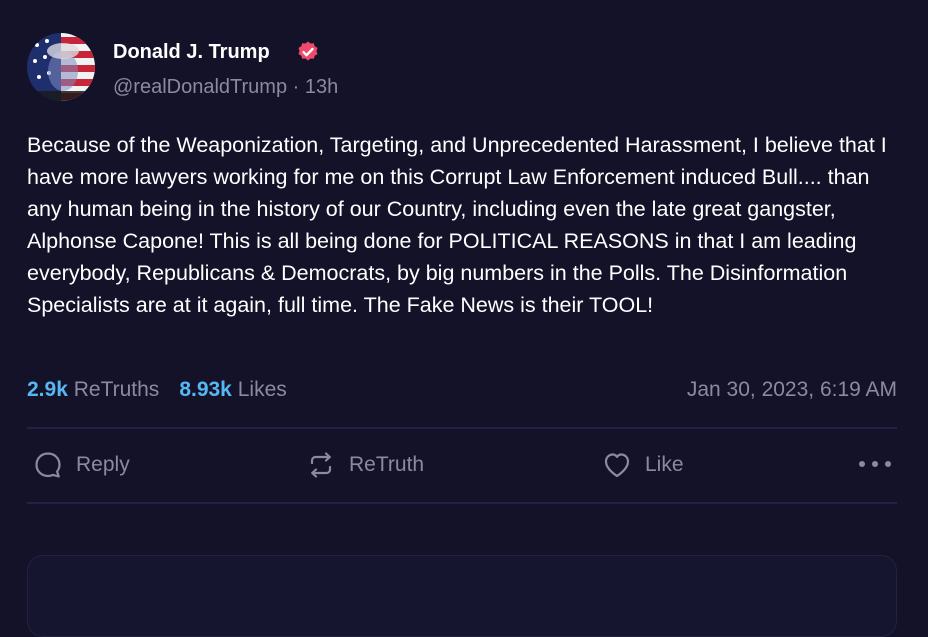 This screenshot has height=637, width=928. I want to click on retruths-label: ReTruths, so click(116, 389).